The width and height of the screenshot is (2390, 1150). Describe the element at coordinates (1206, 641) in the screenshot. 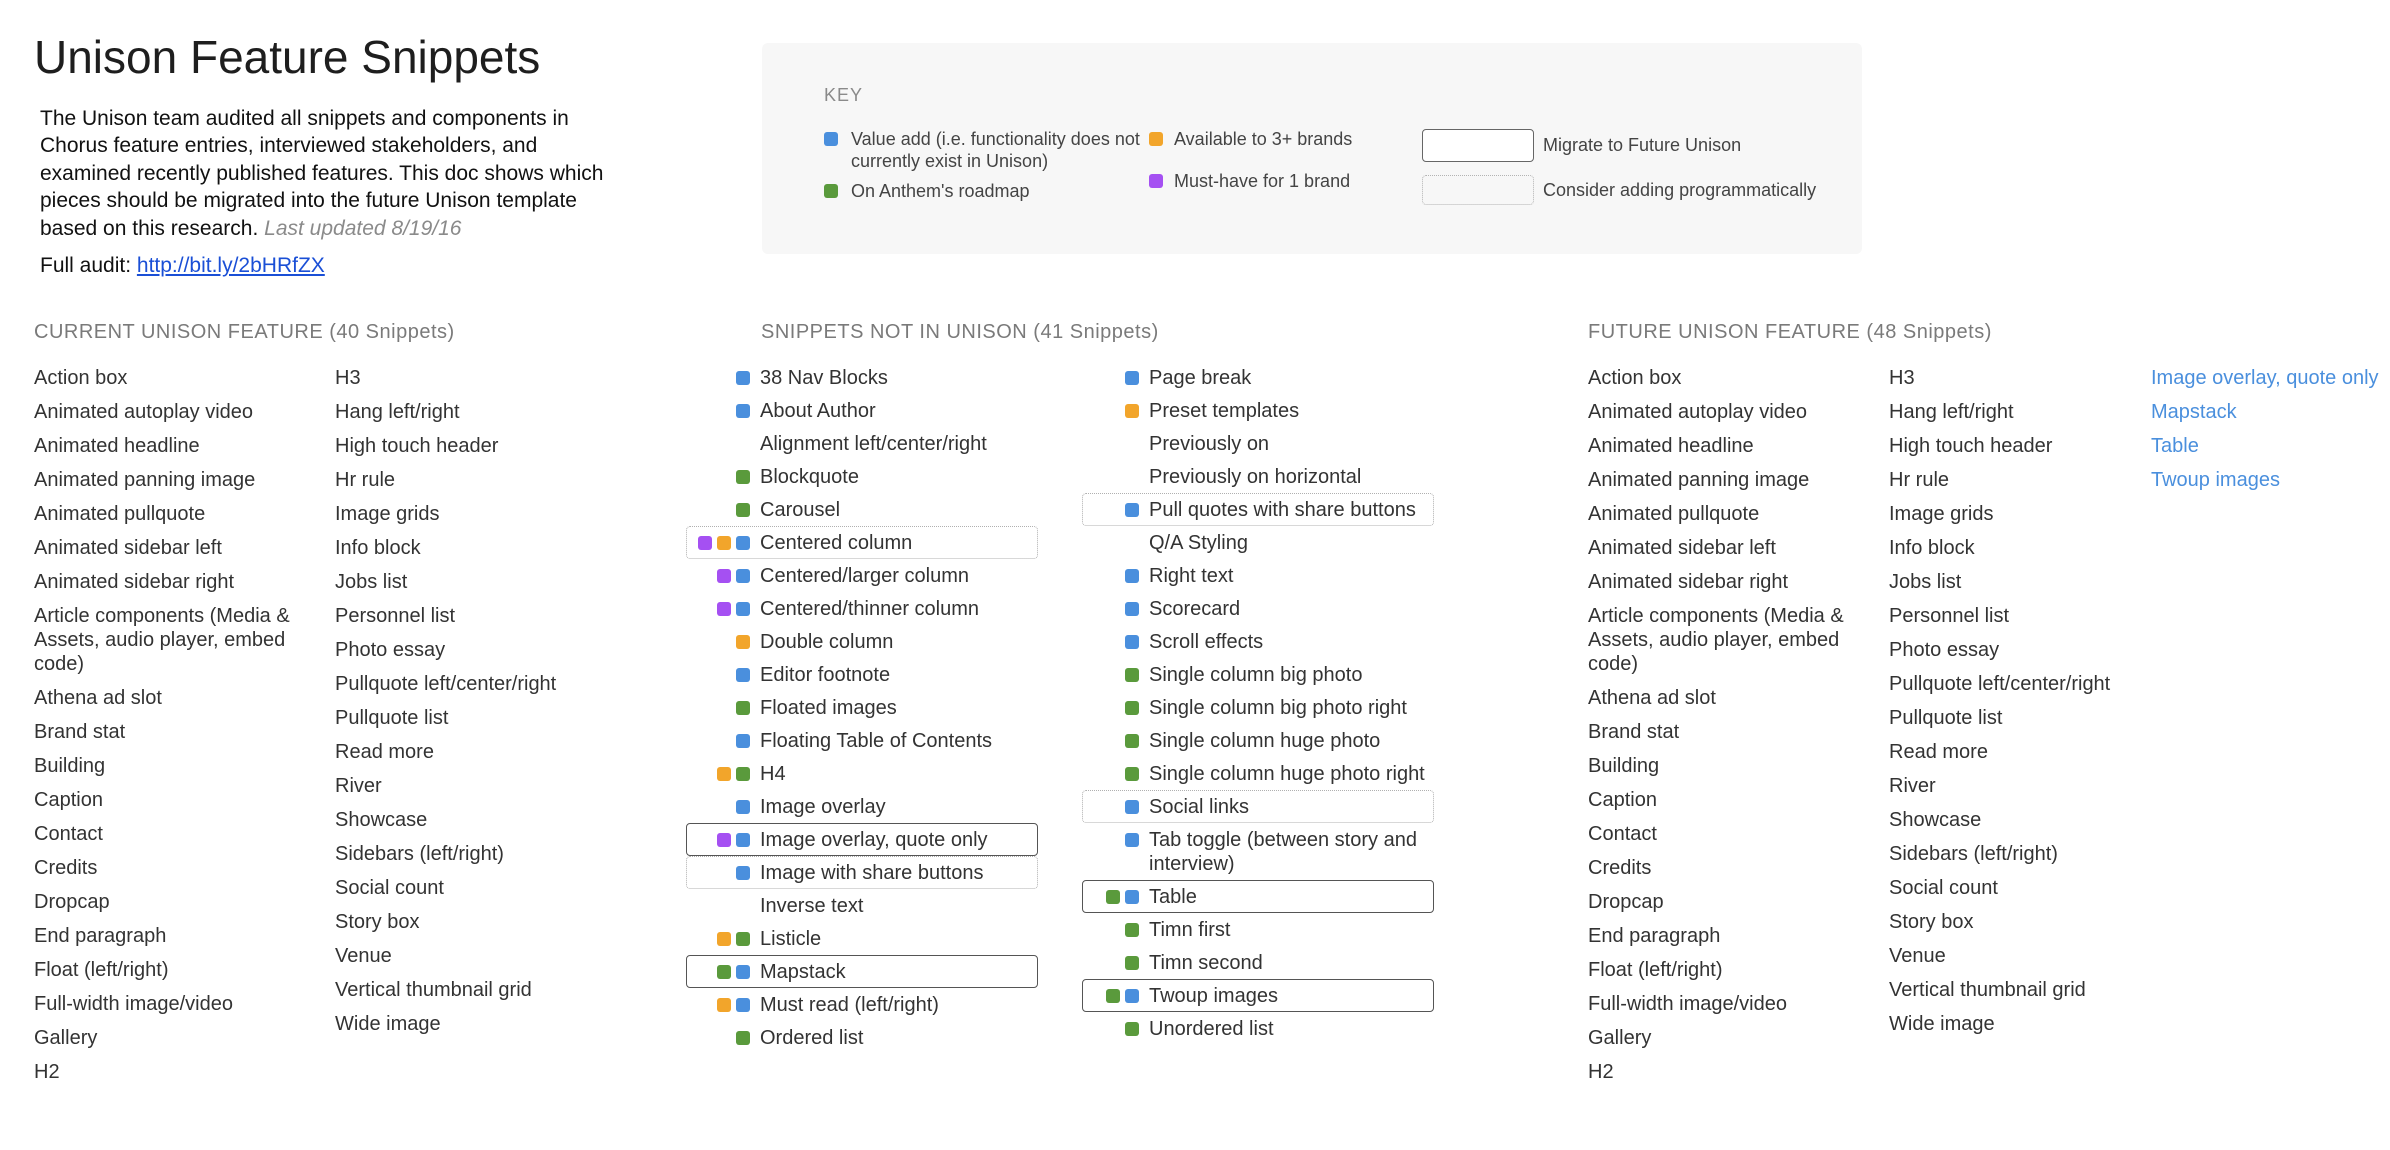

I see `snippet-label: Scroll effects` at that location.